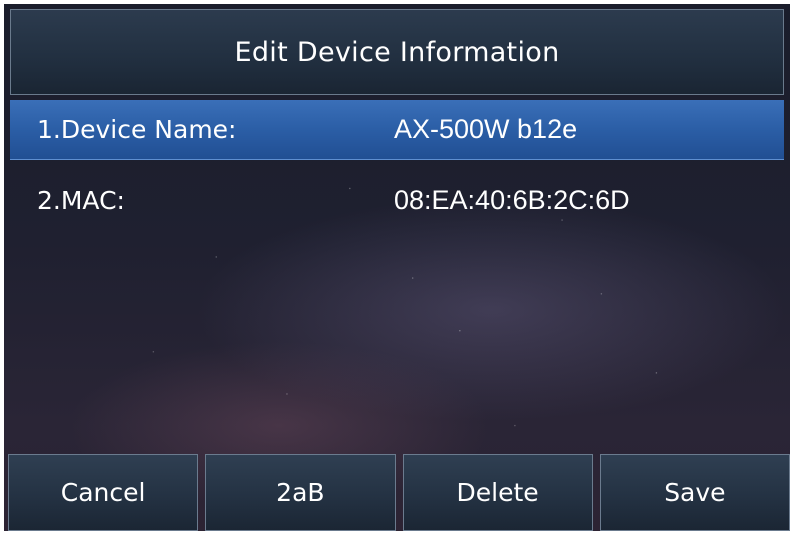 The height and width of the screenshot is (533, 791). Describe the element at coordinates (300, 492) in the screenshot. I see `input-mode-button: 2aB` at that location.